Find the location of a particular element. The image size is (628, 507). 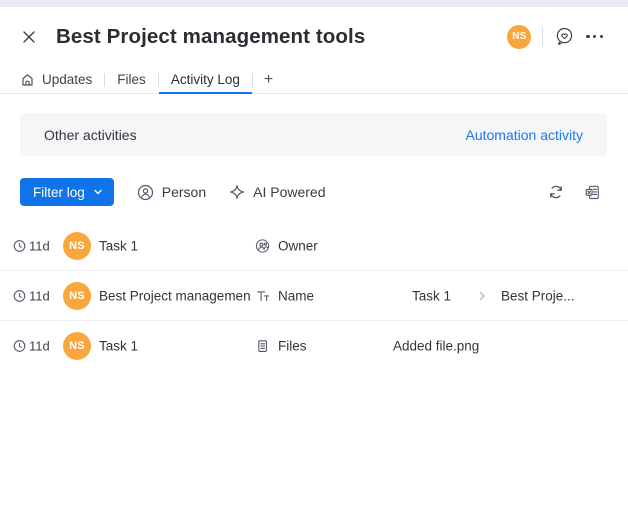

banner-title: Other activities is located at coordinates (90, 134).